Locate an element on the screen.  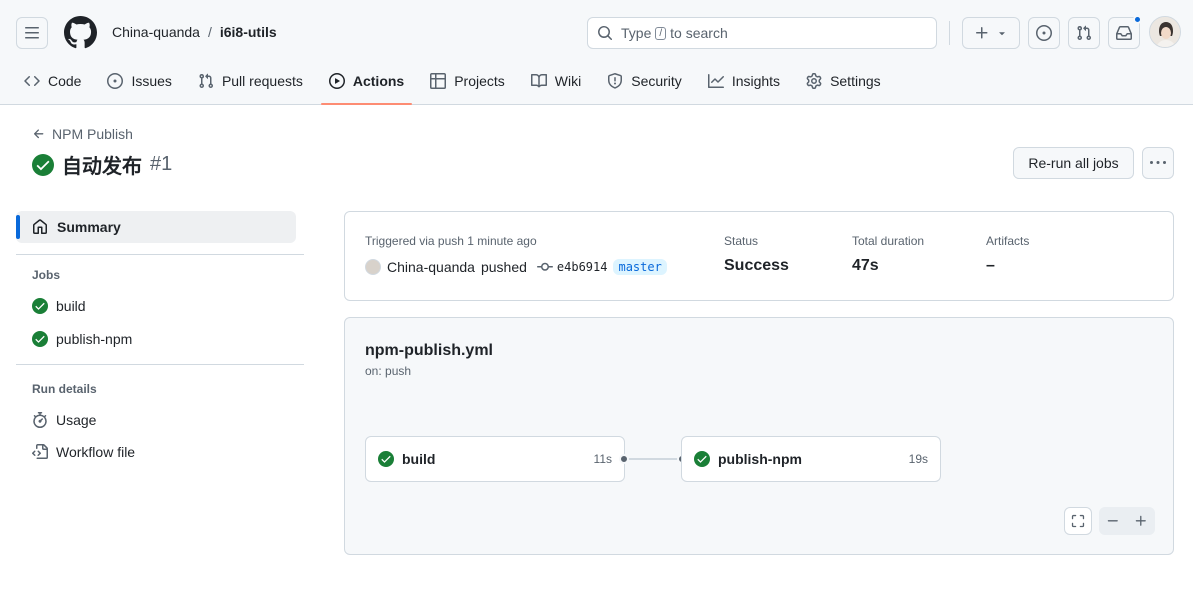
triangle-down-icon is located at coordinates (1002, 34).